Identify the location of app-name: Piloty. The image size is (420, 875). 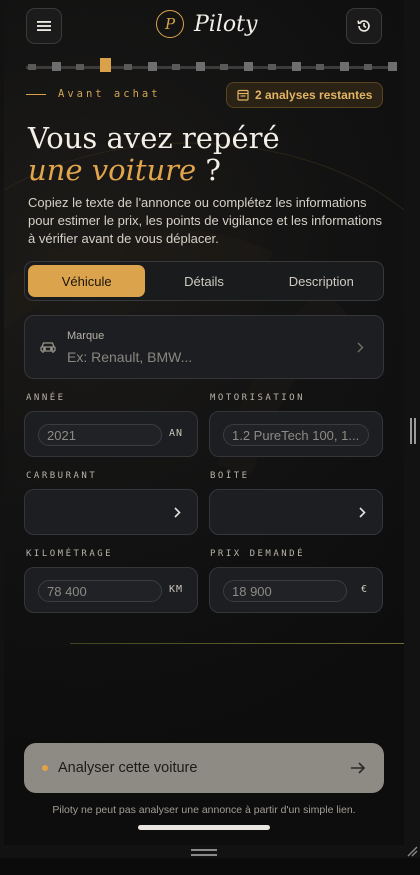
(226, 24).